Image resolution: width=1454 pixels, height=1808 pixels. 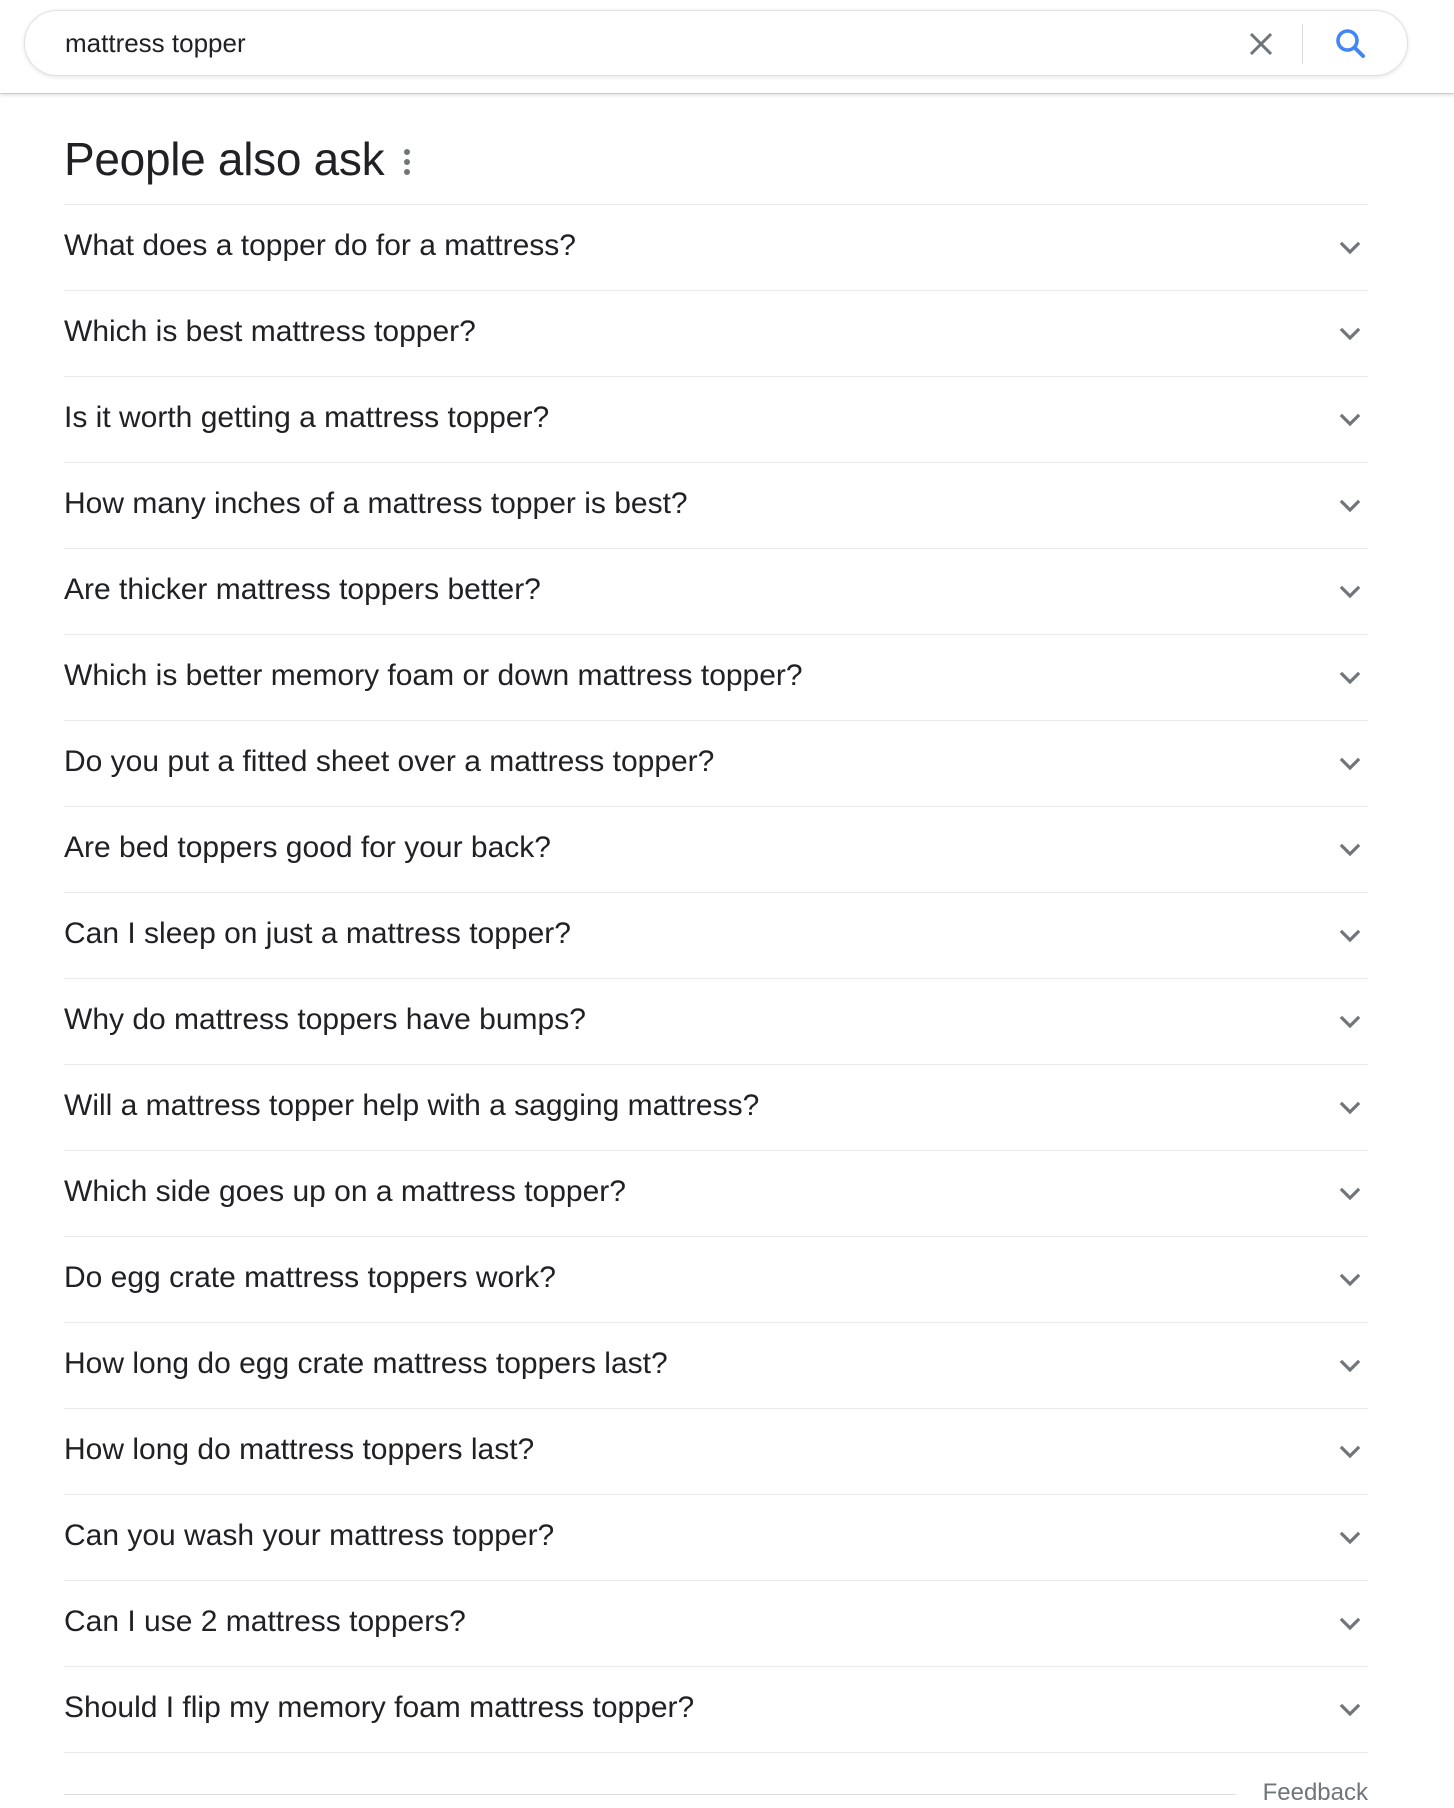 What do you see at coordinates (1315, 1793) in the screenshot?
I see `feedback-link: Feedback` at bounding box center [1315, 1793].